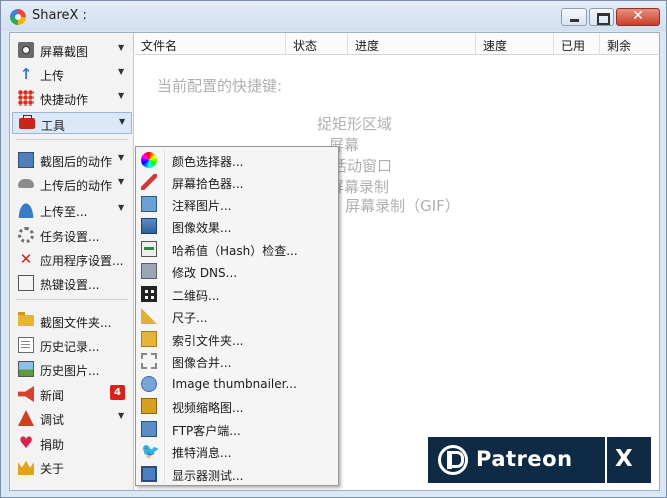 This screenshot has width=667, height=498. Describe the element at coordinates (149, 271) in the screenshot. I see `dns-icon` at that location.